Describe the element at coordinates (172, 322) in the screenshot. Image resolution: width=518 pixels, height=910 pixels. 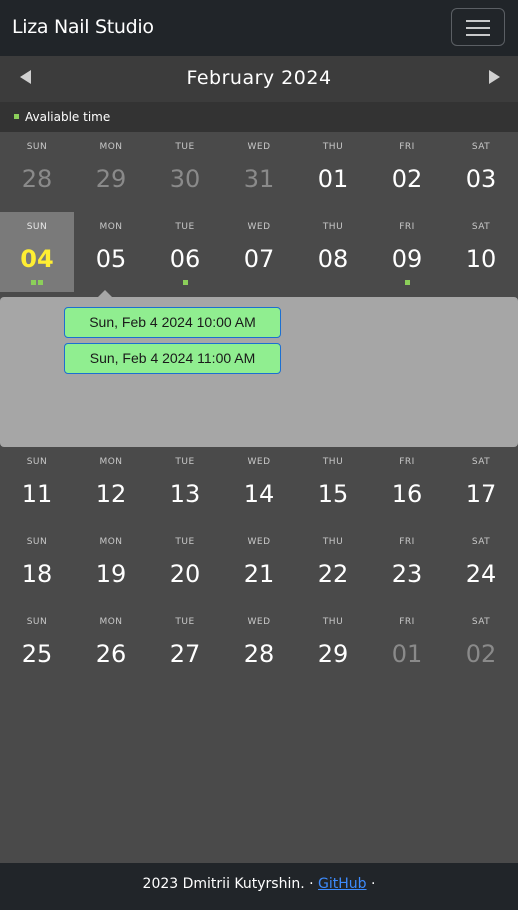
I see `time-slot-button: Sun, Feb 4 2024 10:00 AM` at that location.